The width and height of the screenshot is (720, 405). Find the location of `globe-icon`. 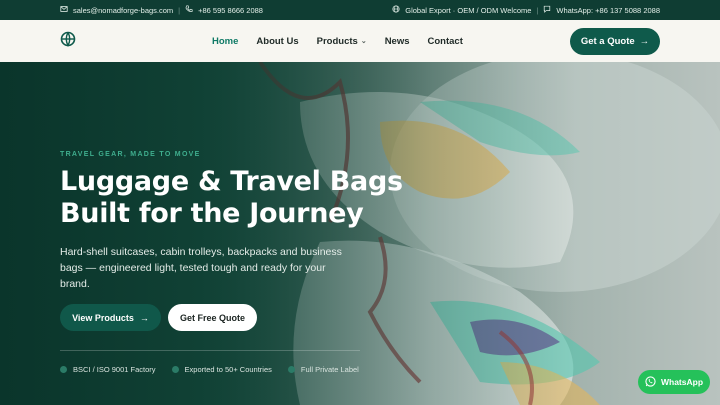

globe-icon is located at coordinates (396, 10).